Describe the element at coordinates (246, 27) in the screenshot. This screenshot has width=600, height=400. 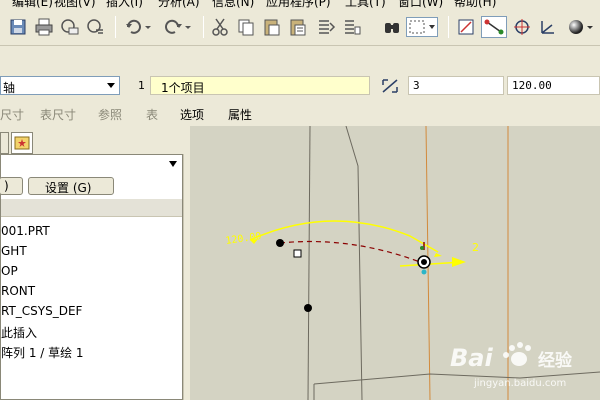
I see `copy-icon` at that location.